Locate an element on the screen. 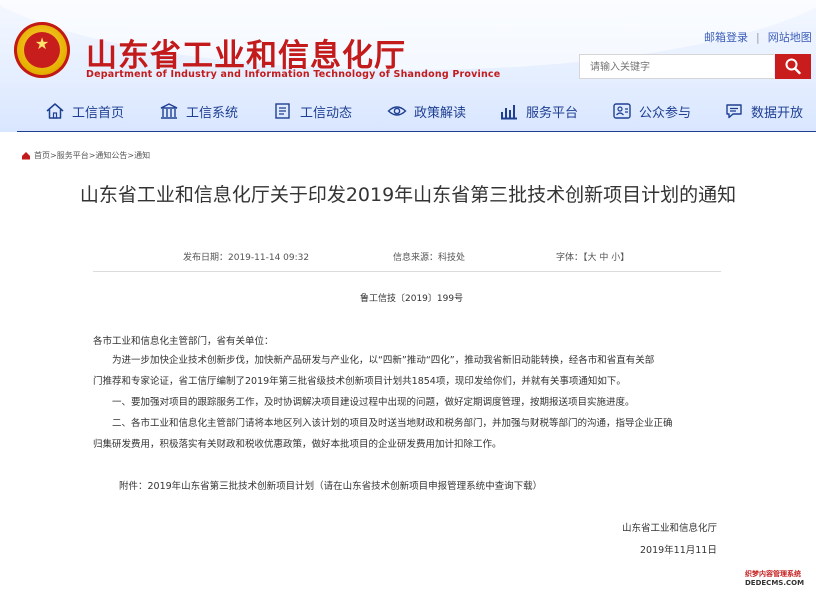 The width and height of the screenshot is (816, 603). watermark-line-1: 织梦内容管理系统 is located at coordinates (773, 574).